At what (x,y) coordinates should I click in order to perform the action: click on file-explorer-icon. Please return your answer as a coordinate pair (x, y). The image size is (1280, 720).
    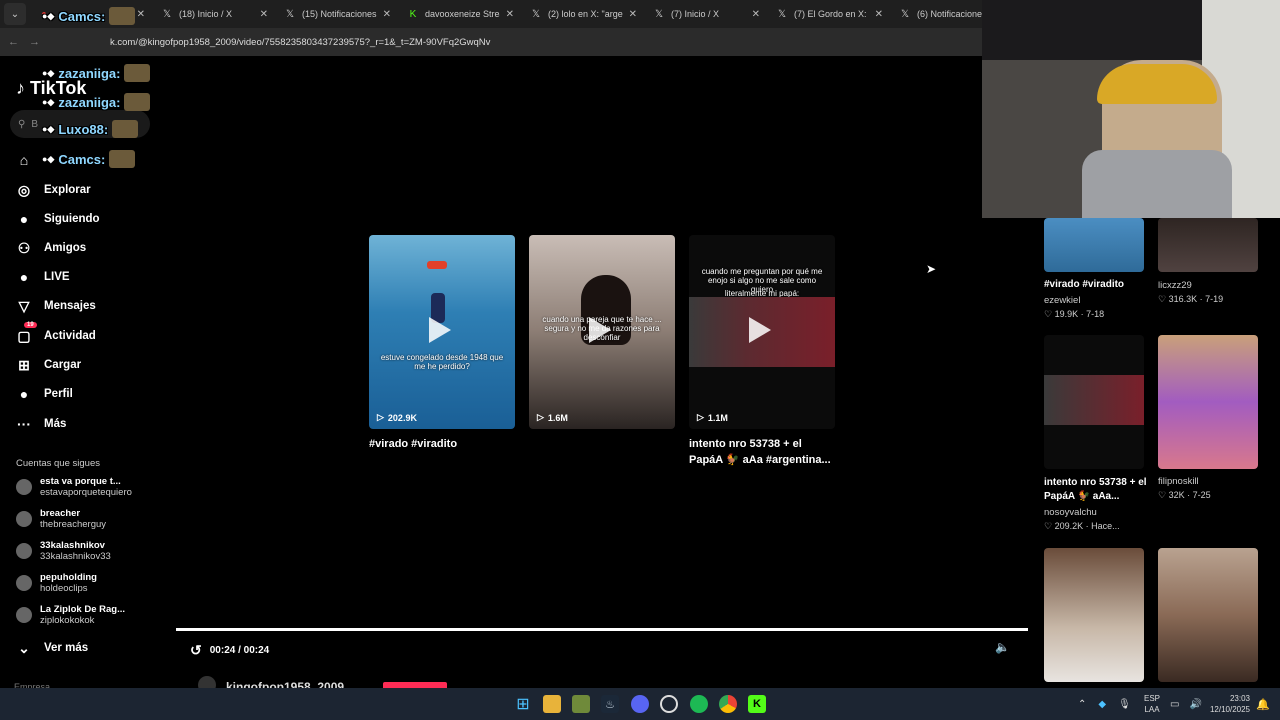
    Looking at the image, I should click on (552, 704).